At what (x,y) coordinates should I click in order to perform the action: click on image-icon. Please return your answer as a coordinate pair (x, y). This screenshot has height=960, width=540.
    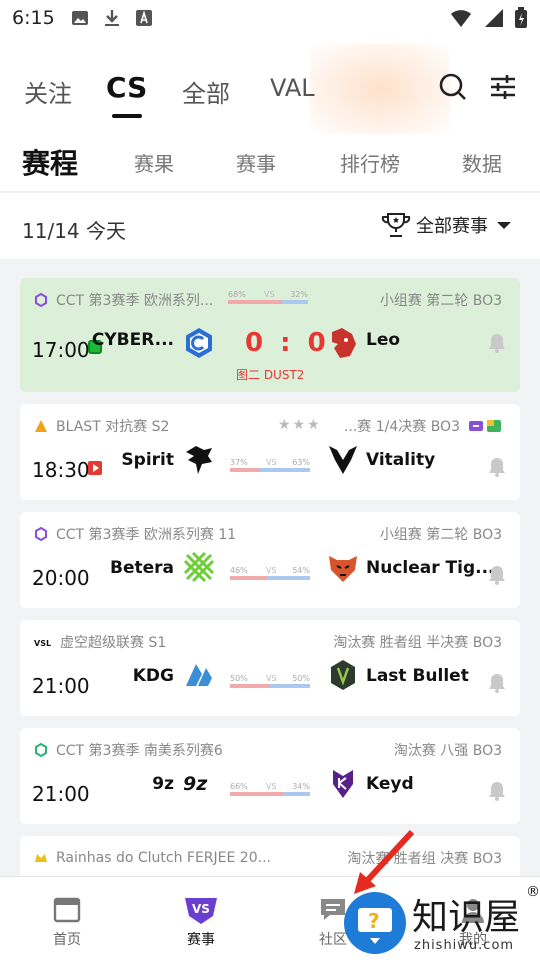
    Looking at the image, I should click on (79, 18).